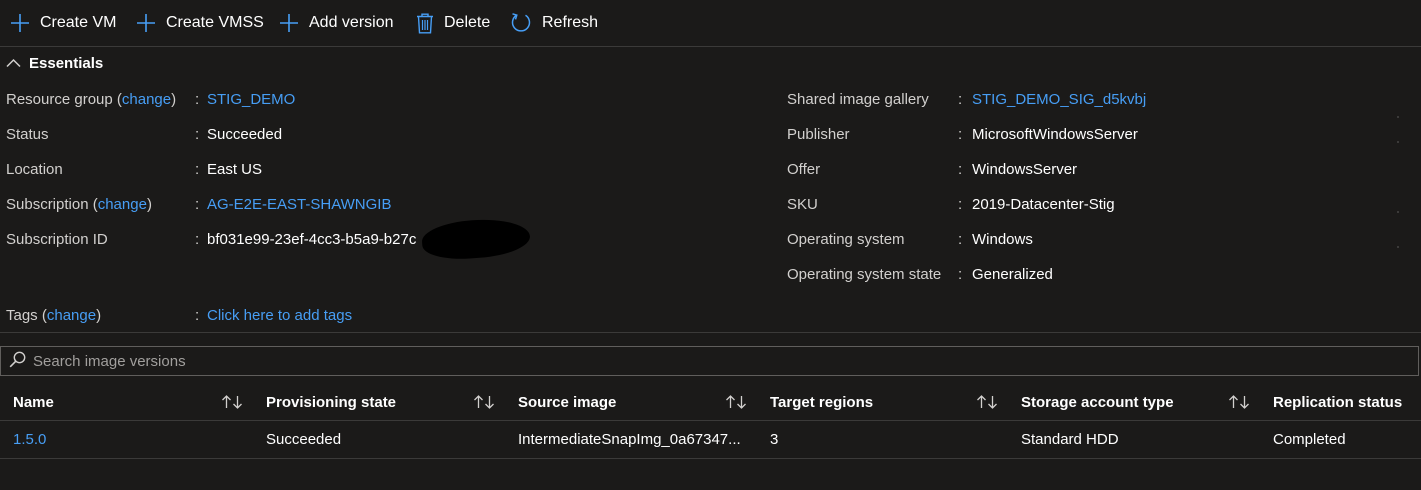 The height and width of the screenshot is (490, 1421). What do you see at coordinates (351, 22) in the screenshot?
I see `add-version-label: Add version` at bounding box center [351, 22].